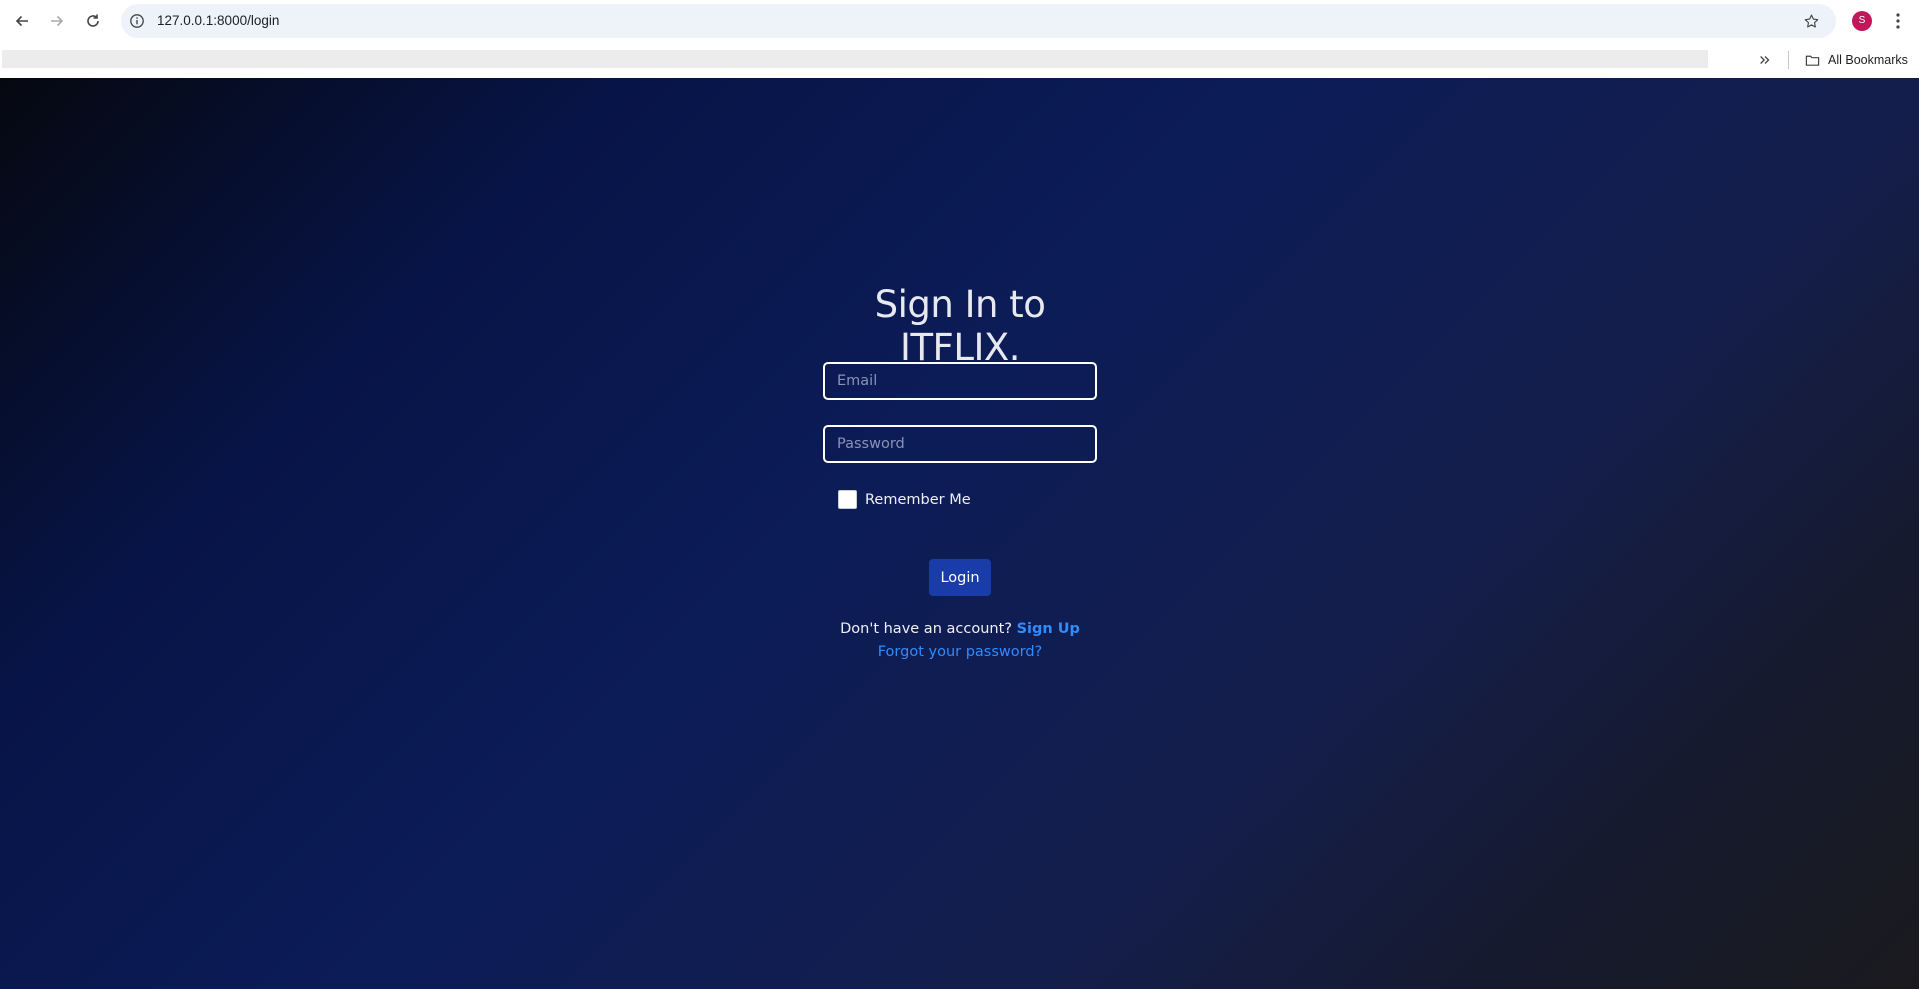 The height and width of the screenshot is (989, 1919). Describe the element at coordinates (960, 444) in the screenshot. I see `password-field` at that location.